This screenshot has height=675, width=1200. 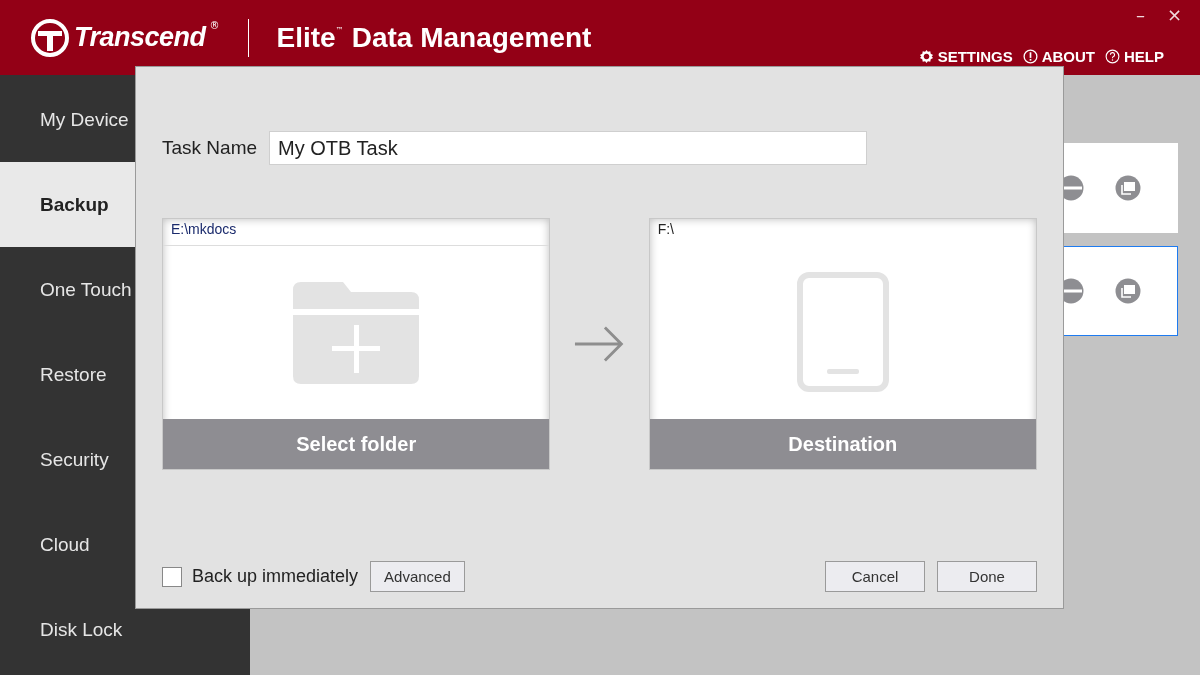 What do you see at coordinates (210, 148) in the screenshot?
I see `task-name-label: Task Name` at bounding box center [210, 148].